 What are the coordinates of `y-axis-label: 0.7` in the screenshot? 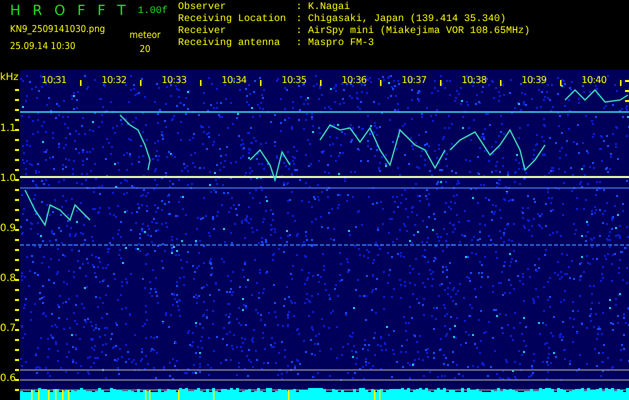 It's located at (8, 328).